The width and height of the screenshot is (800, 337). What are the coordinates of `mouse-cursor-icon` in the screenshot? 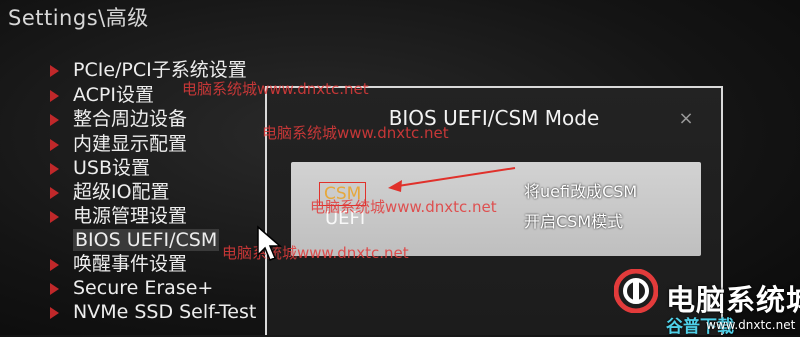 It's located at (269, 243).